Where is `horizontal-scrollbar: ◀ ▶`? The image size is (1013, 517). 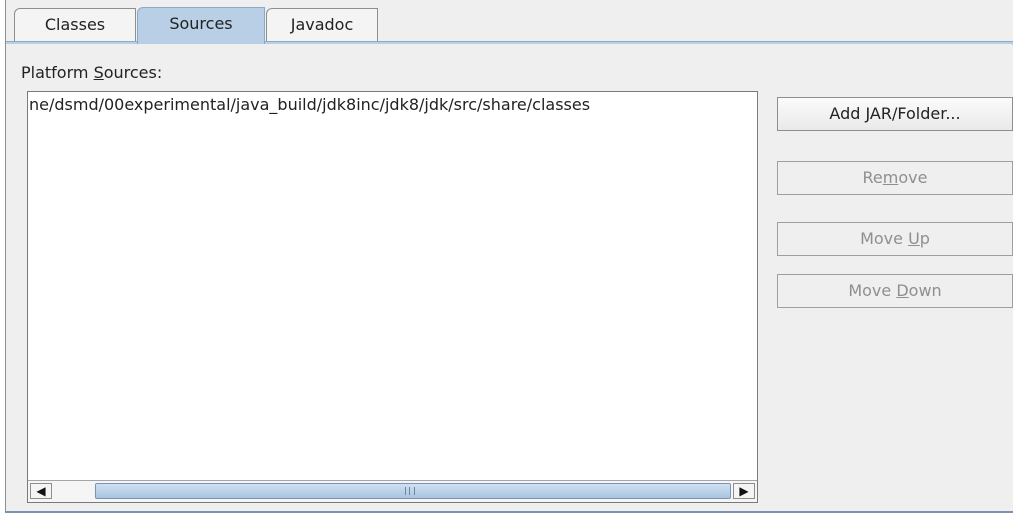 horizontal-scrollbar: ◀ ▶ is located at coordinates (392, 491).